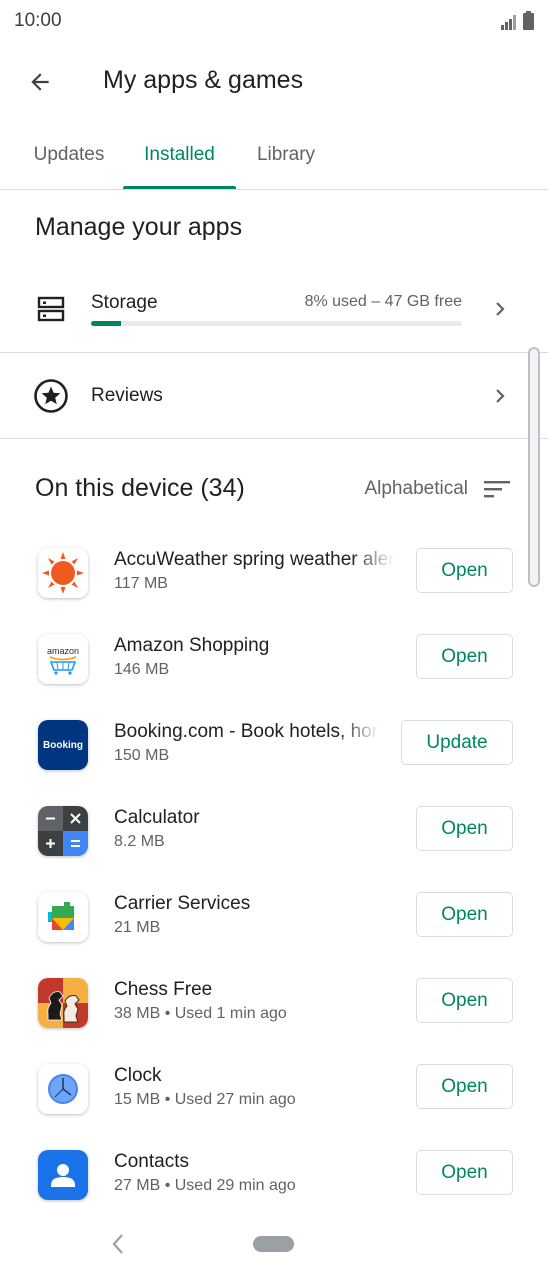 This screenshot has width=548, height=1278. Describe the element at coordinates (124, 302) in the screenshot. I see `storage-label: Storage` at that location.